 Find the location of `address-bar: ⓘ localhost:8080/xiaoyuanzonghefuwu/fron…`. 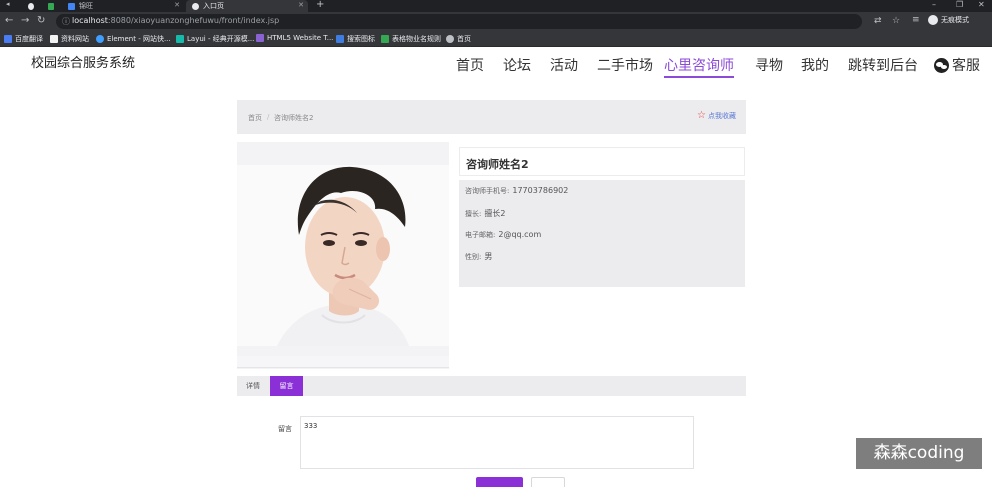

address-bar: ⓘ localhost:8080/xiaoyuanzonghefuwu/fron… is located at coordinates (478, 21).